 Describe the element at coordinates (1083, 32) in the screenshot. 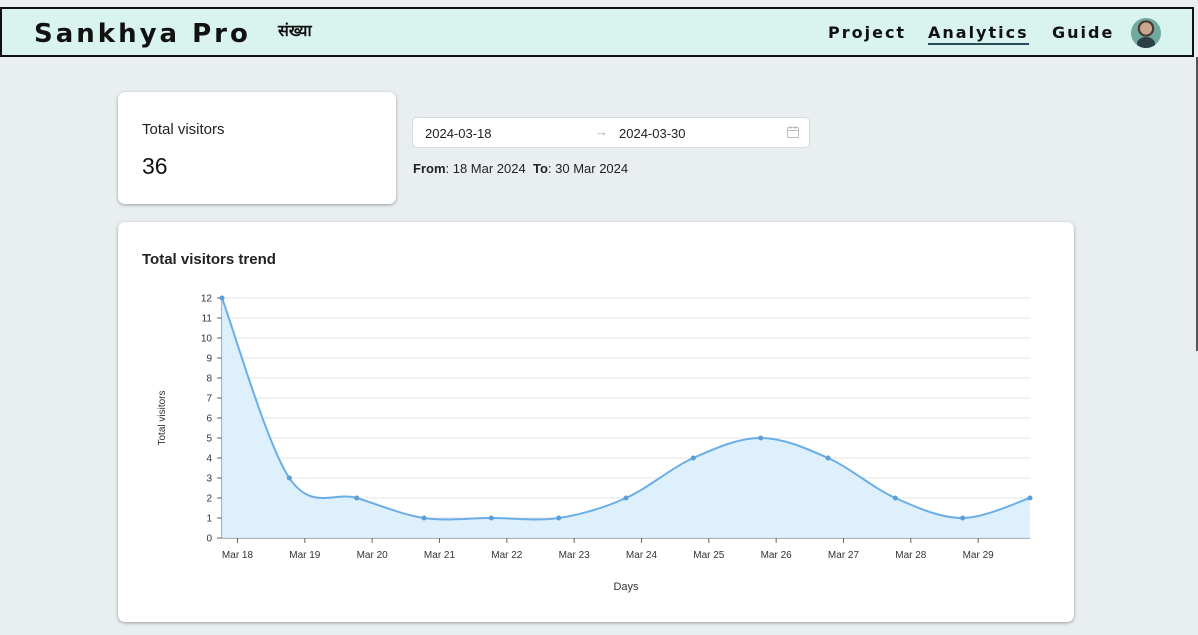

I see `nav-guide: Guide` at that location.